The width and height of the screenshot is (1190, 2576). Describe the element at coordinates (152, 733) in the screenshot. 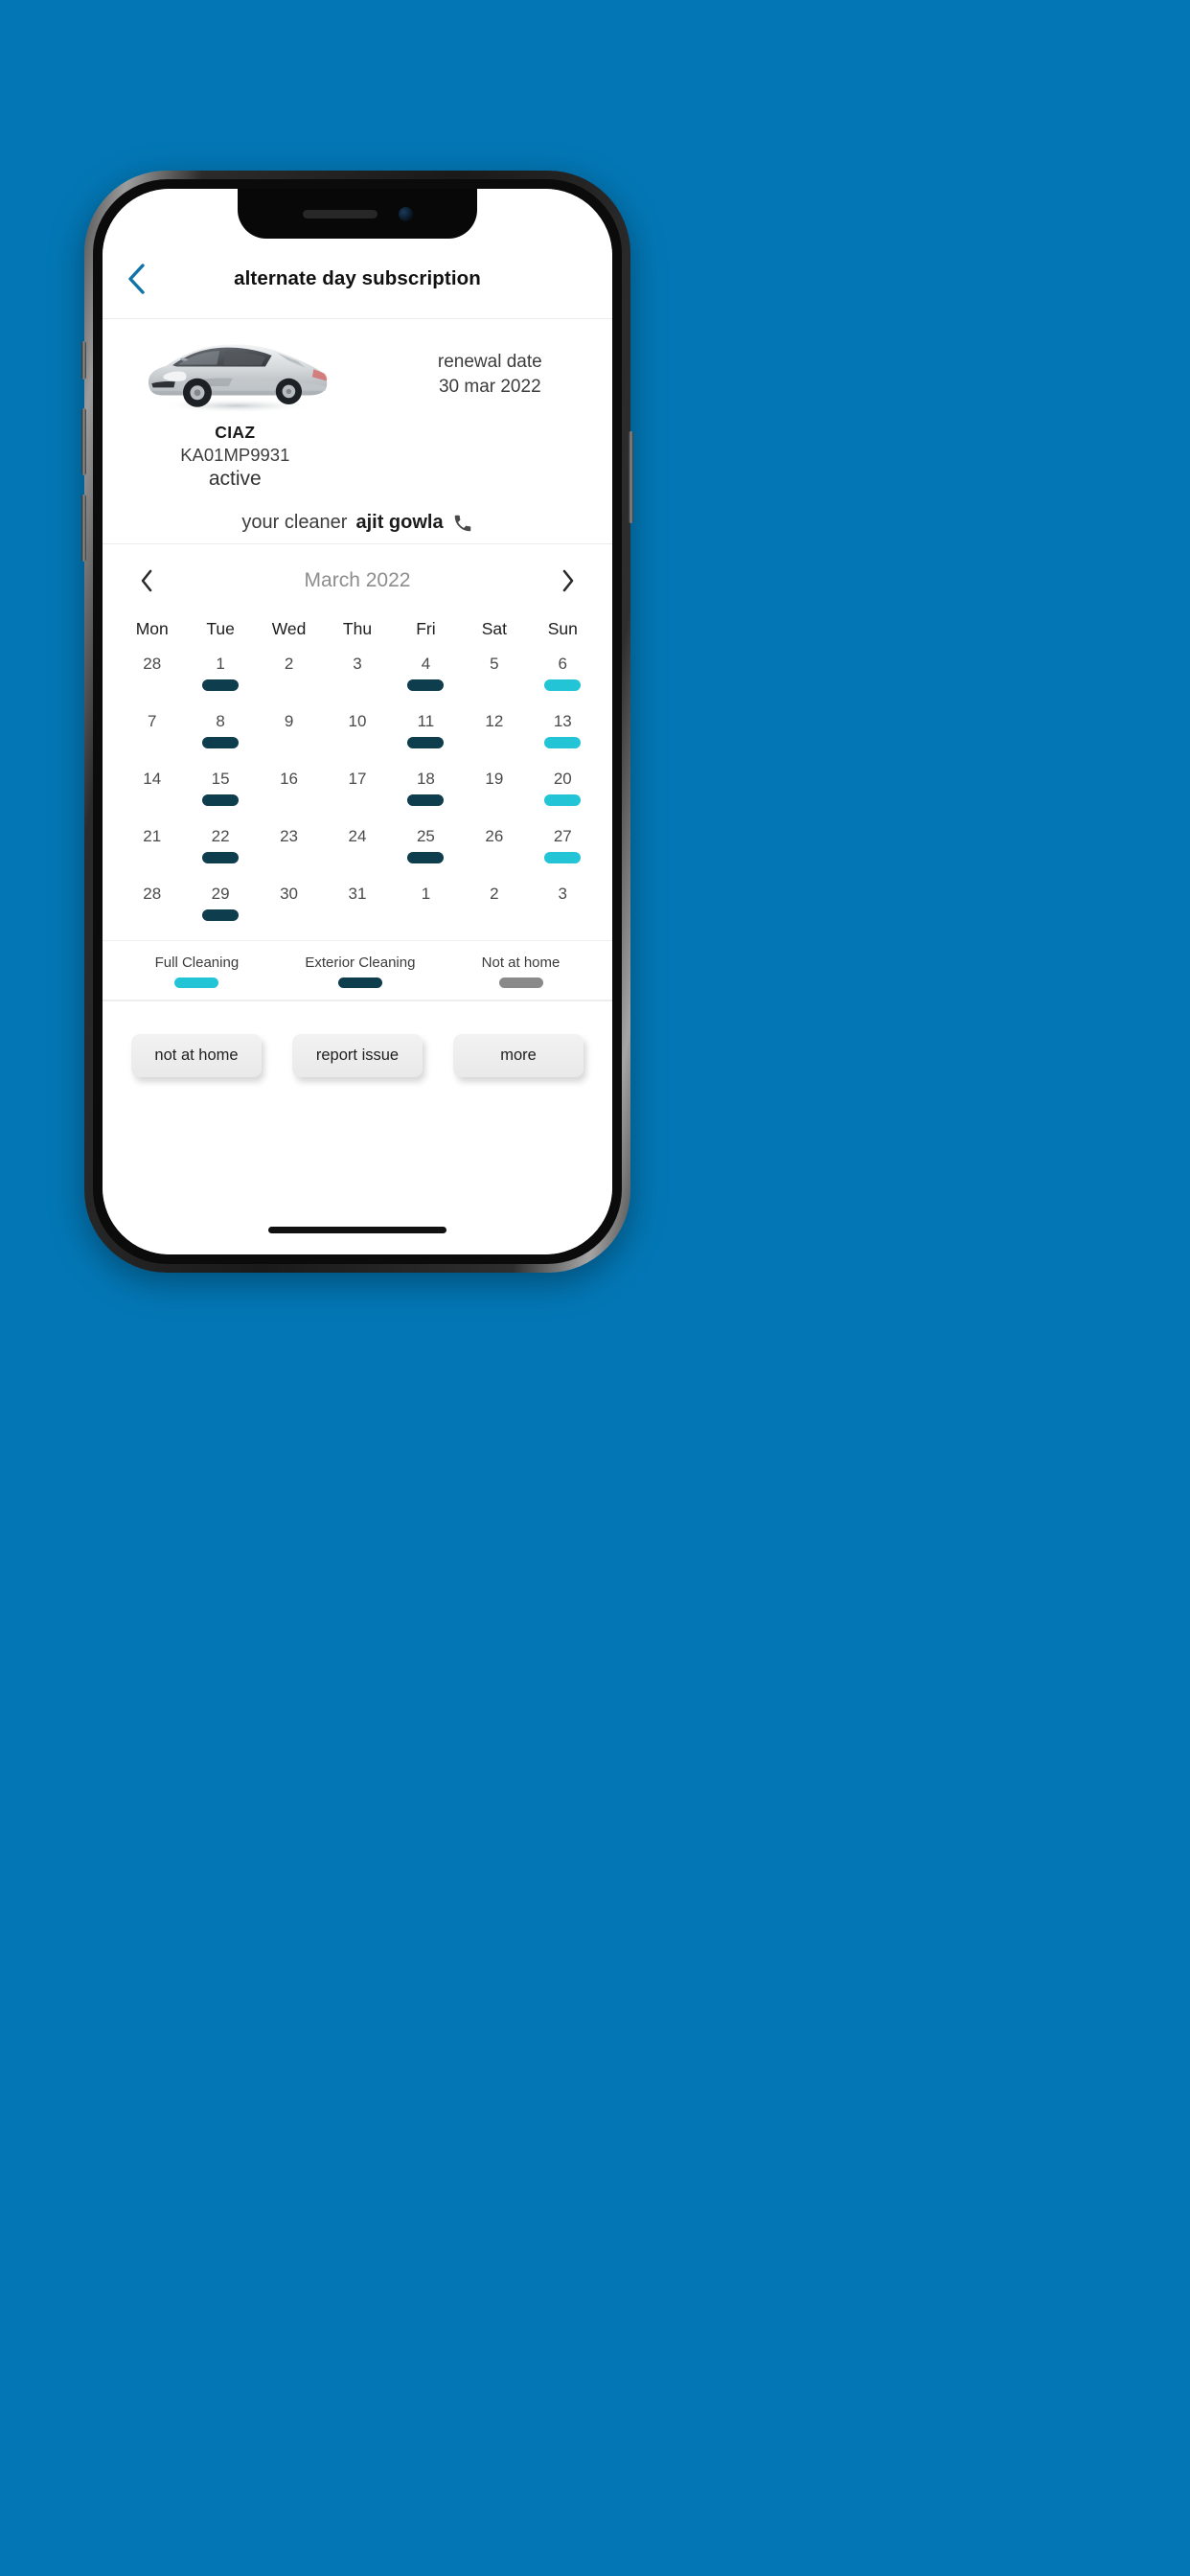

I see `calendar-day-cell: 7` at that location.